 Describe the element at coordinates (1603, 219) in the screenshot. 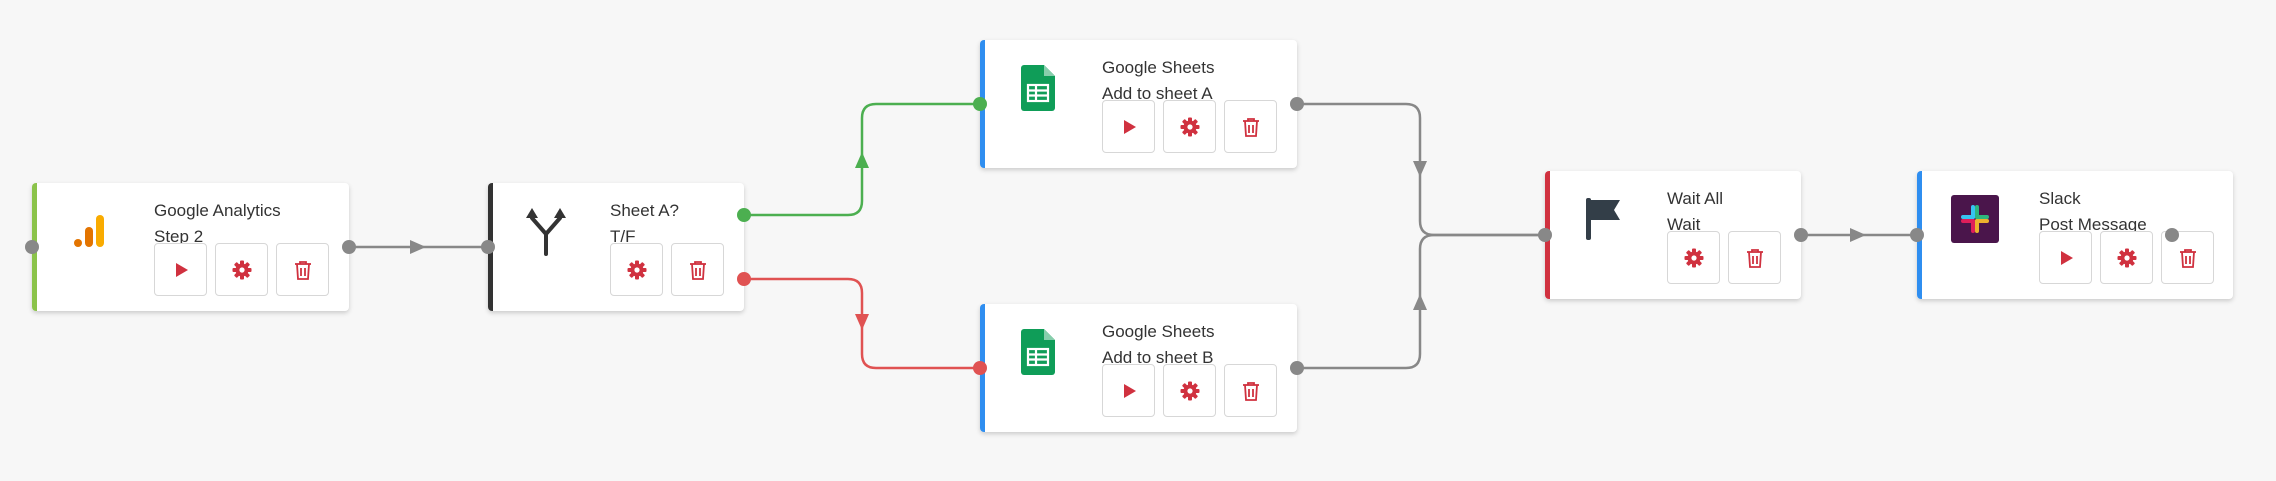

I see `flag-icon` at that location.